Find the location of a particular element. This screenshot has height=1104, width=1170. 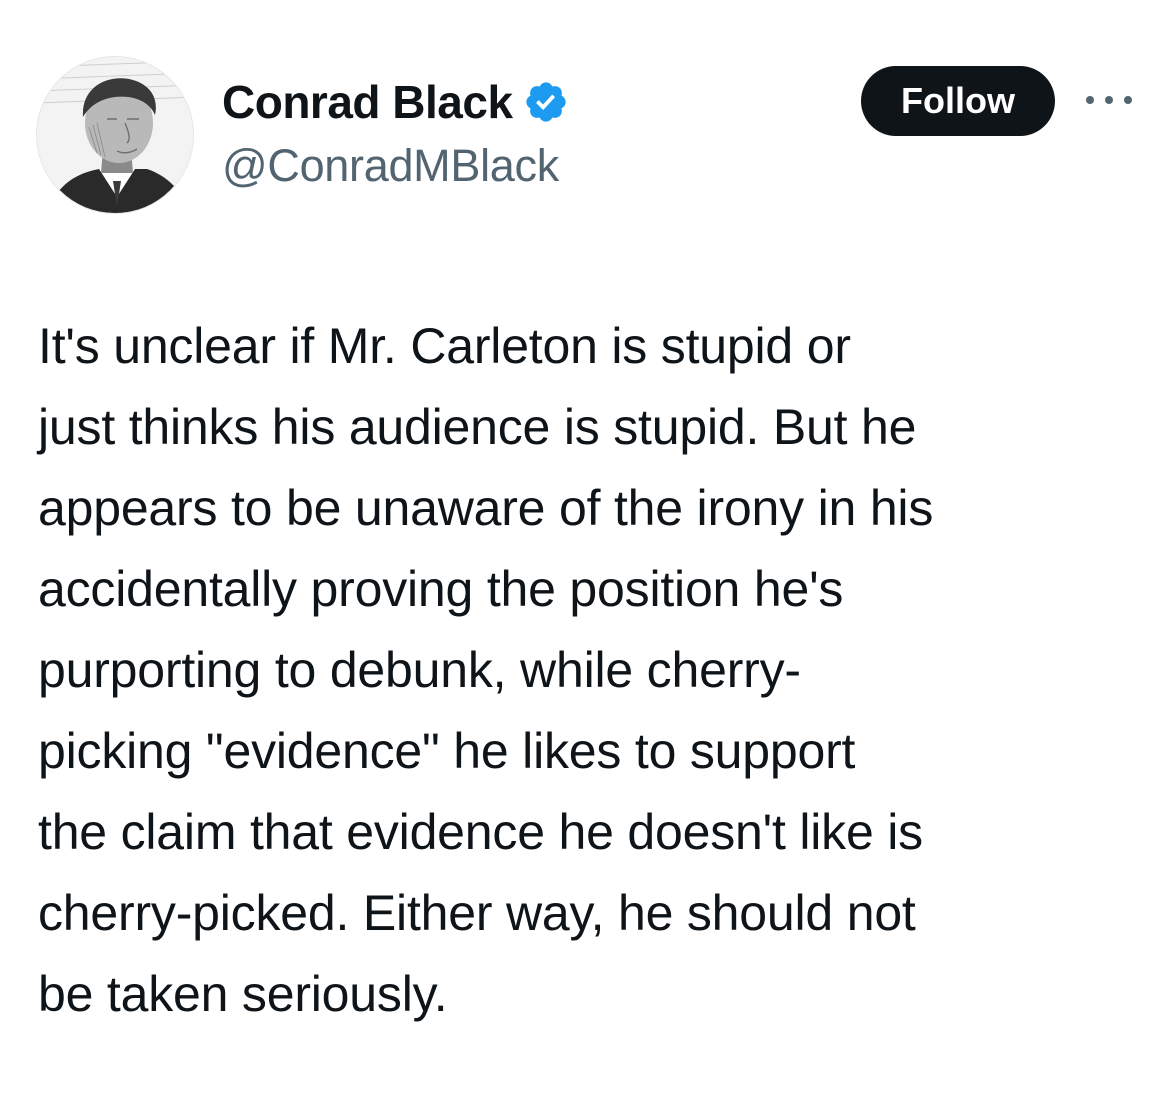

author-name-row: Conrad Black is located at coordinates (395, 102).